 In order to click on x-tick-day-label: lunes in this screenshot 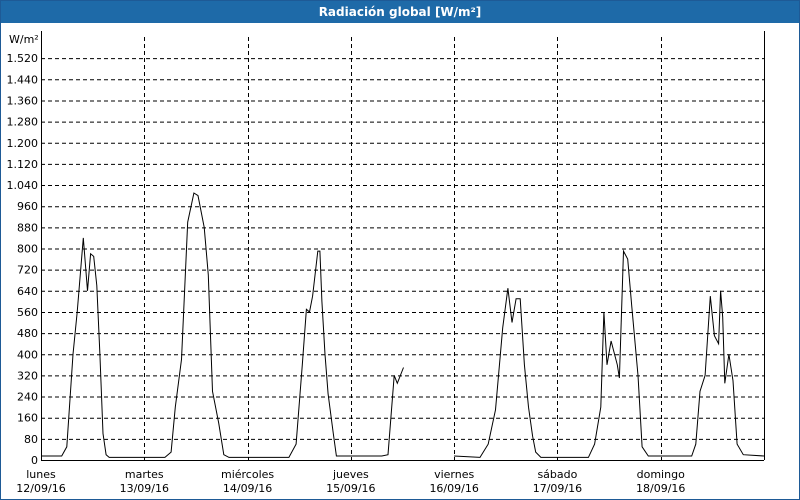, I will do `click(41, 474)`.